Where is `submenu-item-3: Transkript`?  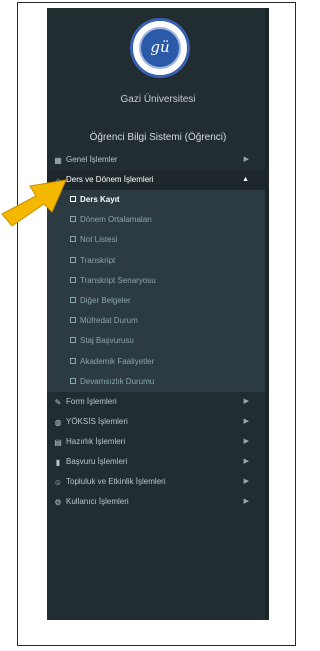
submenu-item-3: Transkript is located at coordinates (156, 261).